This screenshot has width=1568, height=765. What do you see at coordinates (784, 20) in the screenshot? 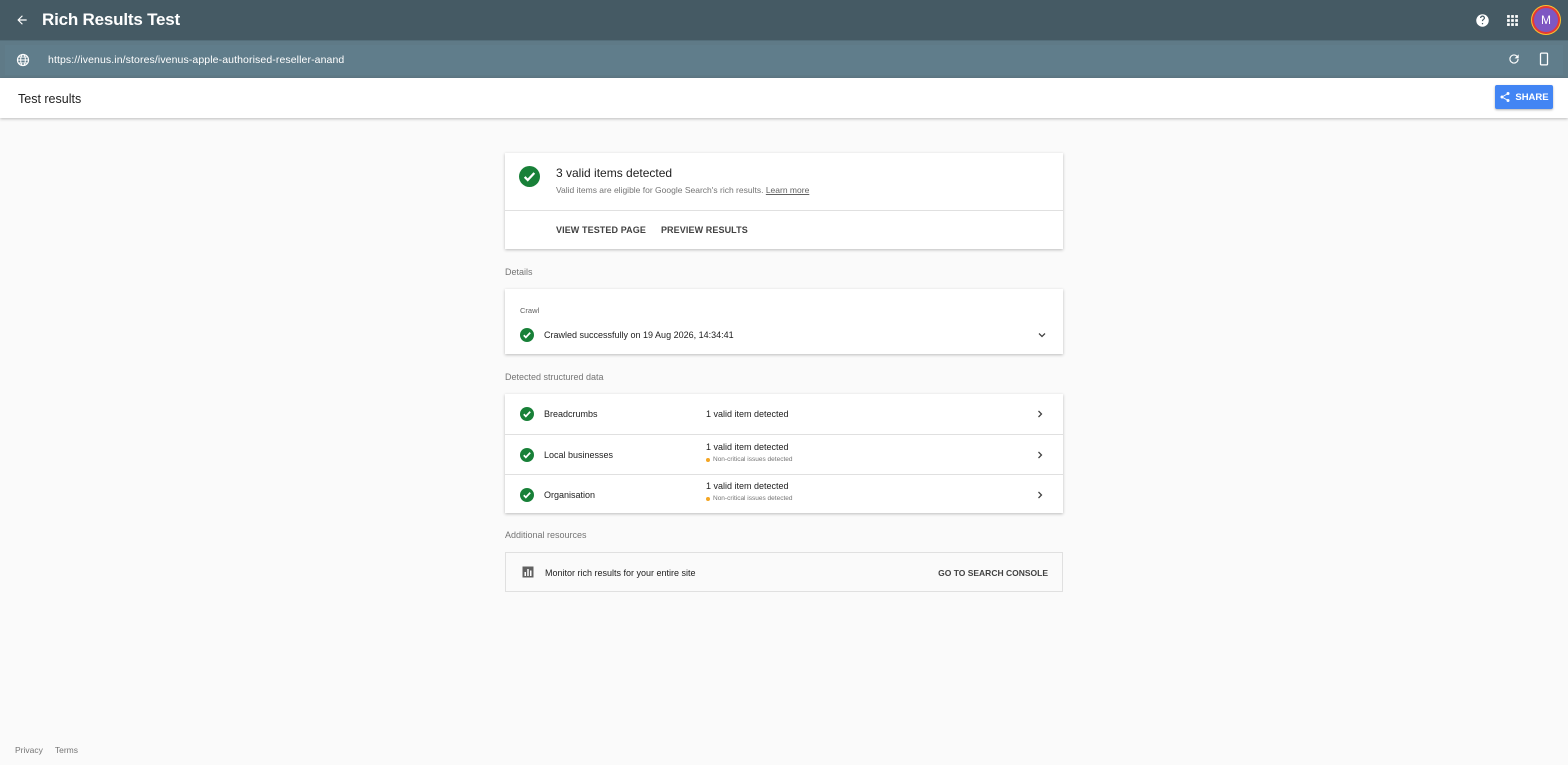
I see `app-bar: Rich Results Test M` at bounding box center [784, 20].